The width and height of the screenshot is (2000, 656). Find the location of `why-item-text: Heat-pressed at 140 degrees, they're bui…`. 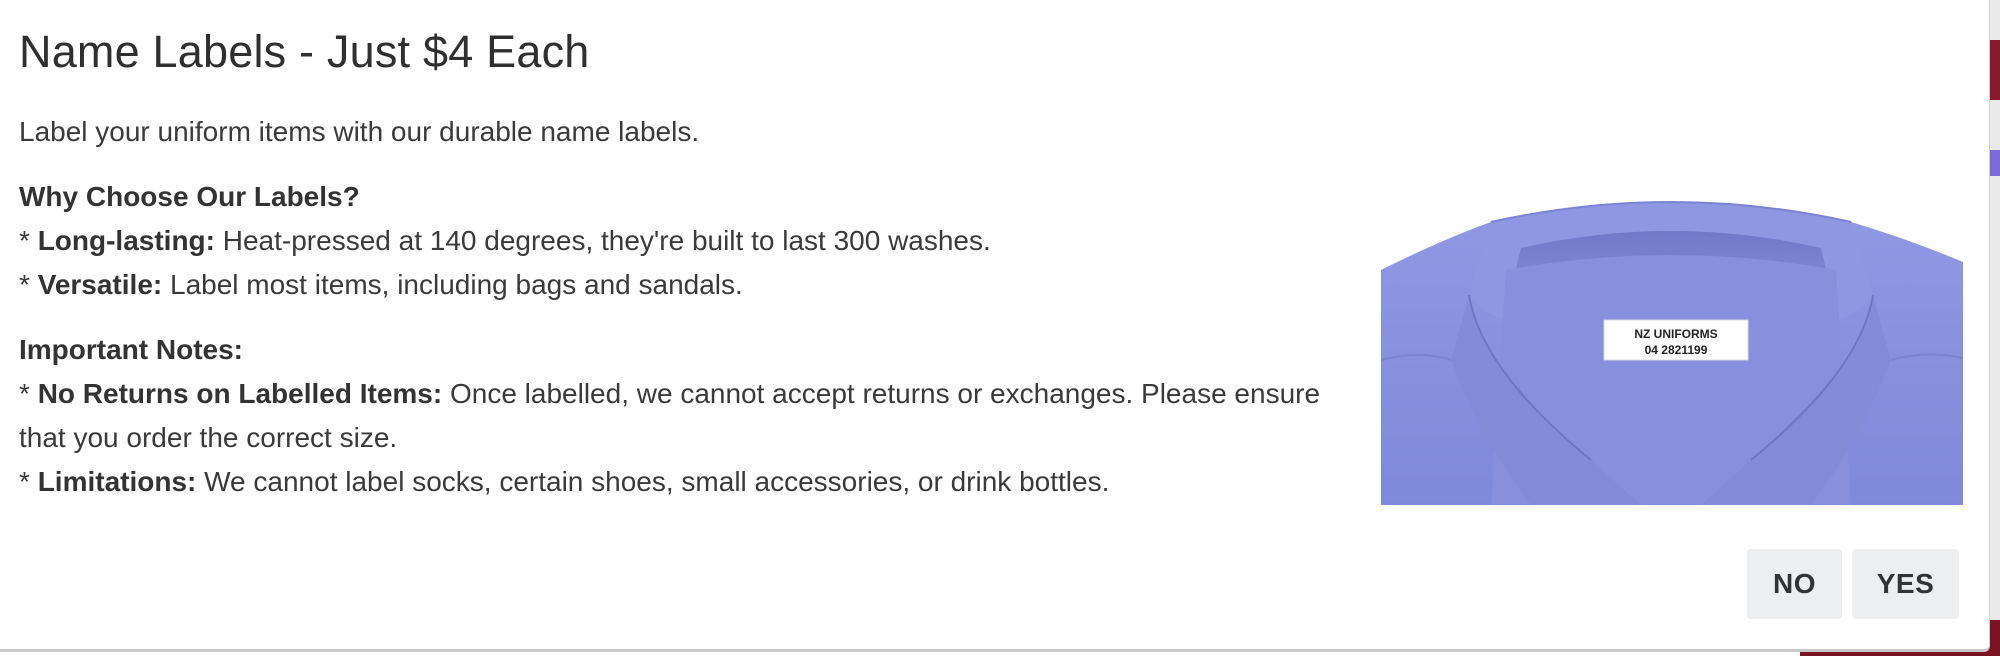

why-item-text: Heat-pressed at 140 degrees, they're bui… is located at coordinates (602, 240).